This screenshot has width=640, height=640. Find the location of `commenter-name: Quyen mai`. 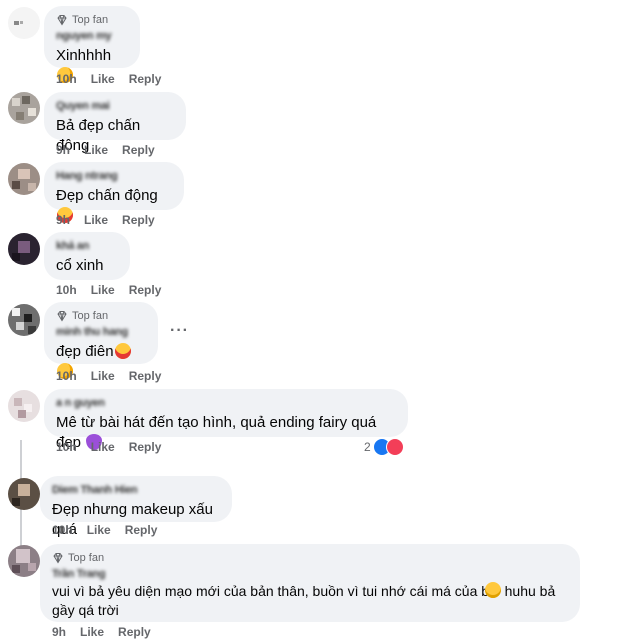

commenter-name: Quyen mai is located at coordinates (115, 106).